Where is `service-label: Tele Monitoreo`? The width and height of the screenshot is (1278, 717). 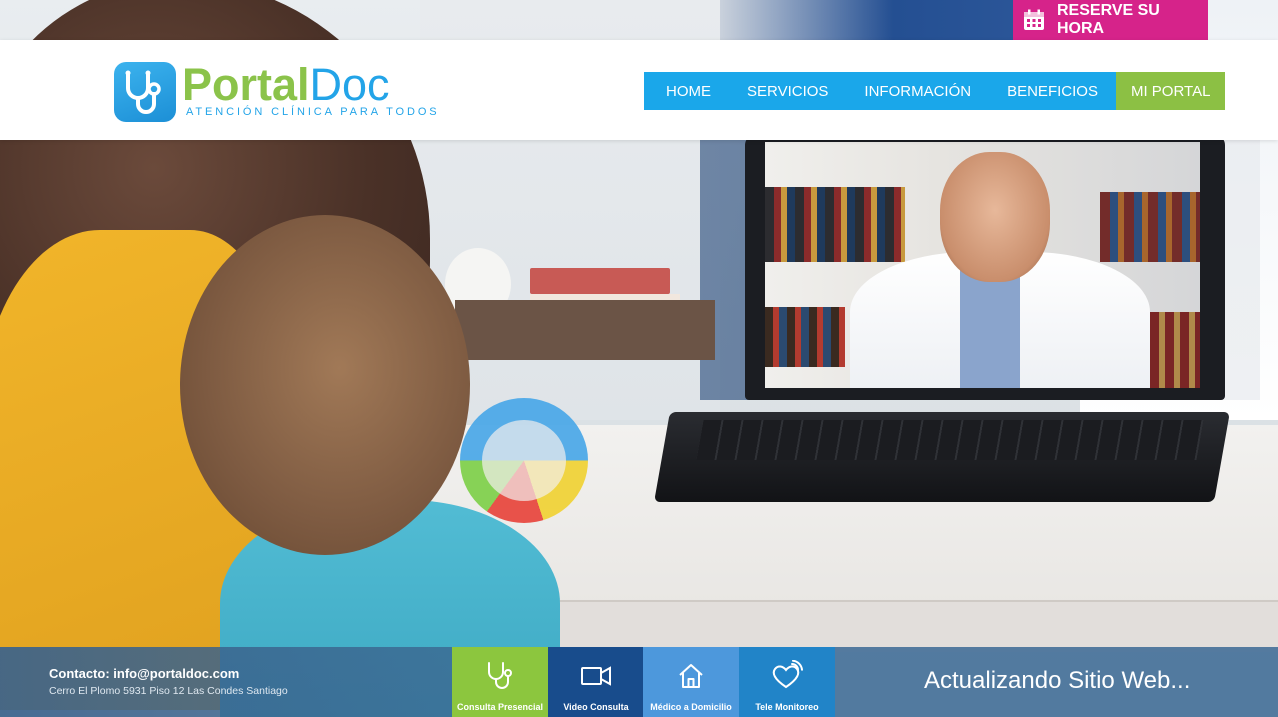
service-label: Tele Monitoreo is located at coordinates (787, 707).